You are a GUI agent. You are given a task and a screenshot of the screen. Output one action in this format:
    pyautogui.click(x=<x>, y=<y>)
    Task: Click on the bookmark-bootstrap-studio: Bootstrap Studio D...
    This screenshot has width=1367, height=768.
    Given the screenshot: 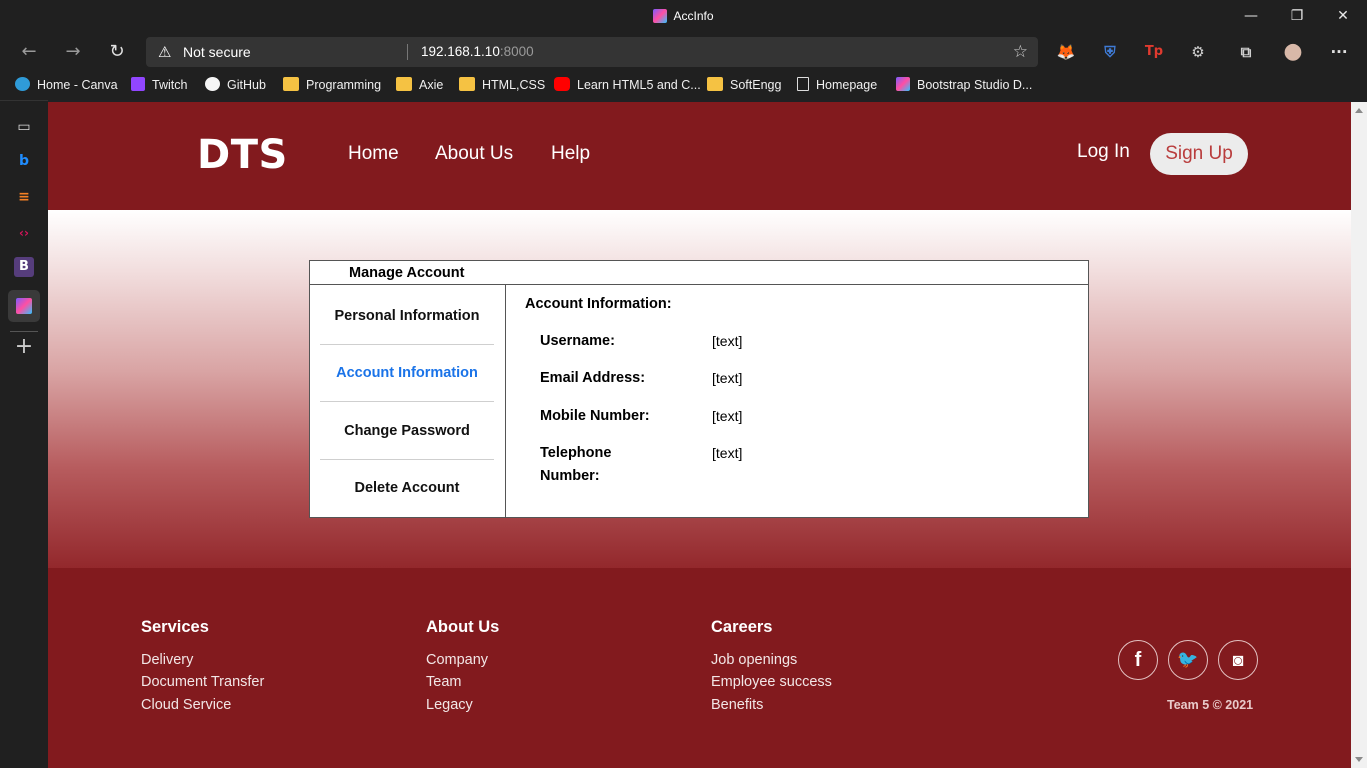 What is the action you would take?
    pyautogui.click(x=964, y=85)
    